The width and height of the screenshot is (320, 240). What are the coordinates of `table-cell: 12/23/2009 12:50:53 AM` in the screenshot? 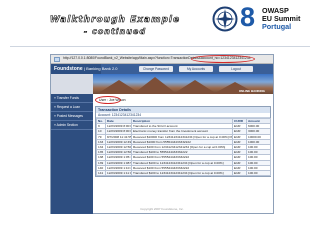 It's located at (118, 147).